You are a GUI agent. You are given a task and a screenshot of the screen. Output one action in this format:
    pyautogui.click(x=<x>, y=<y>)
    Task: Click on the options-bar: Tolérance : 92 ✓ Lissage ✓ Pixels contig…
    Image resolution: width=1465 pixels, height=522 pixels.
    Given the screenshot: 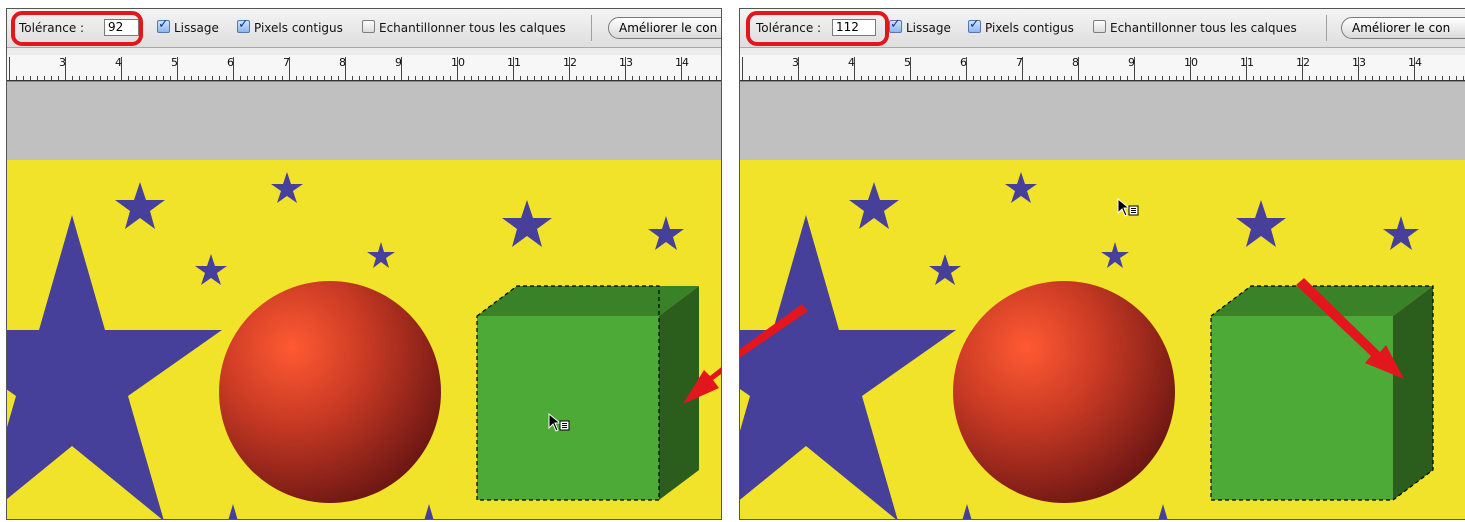 What is the action you would take?
    pyautogui.click(x=364, y=28)
    